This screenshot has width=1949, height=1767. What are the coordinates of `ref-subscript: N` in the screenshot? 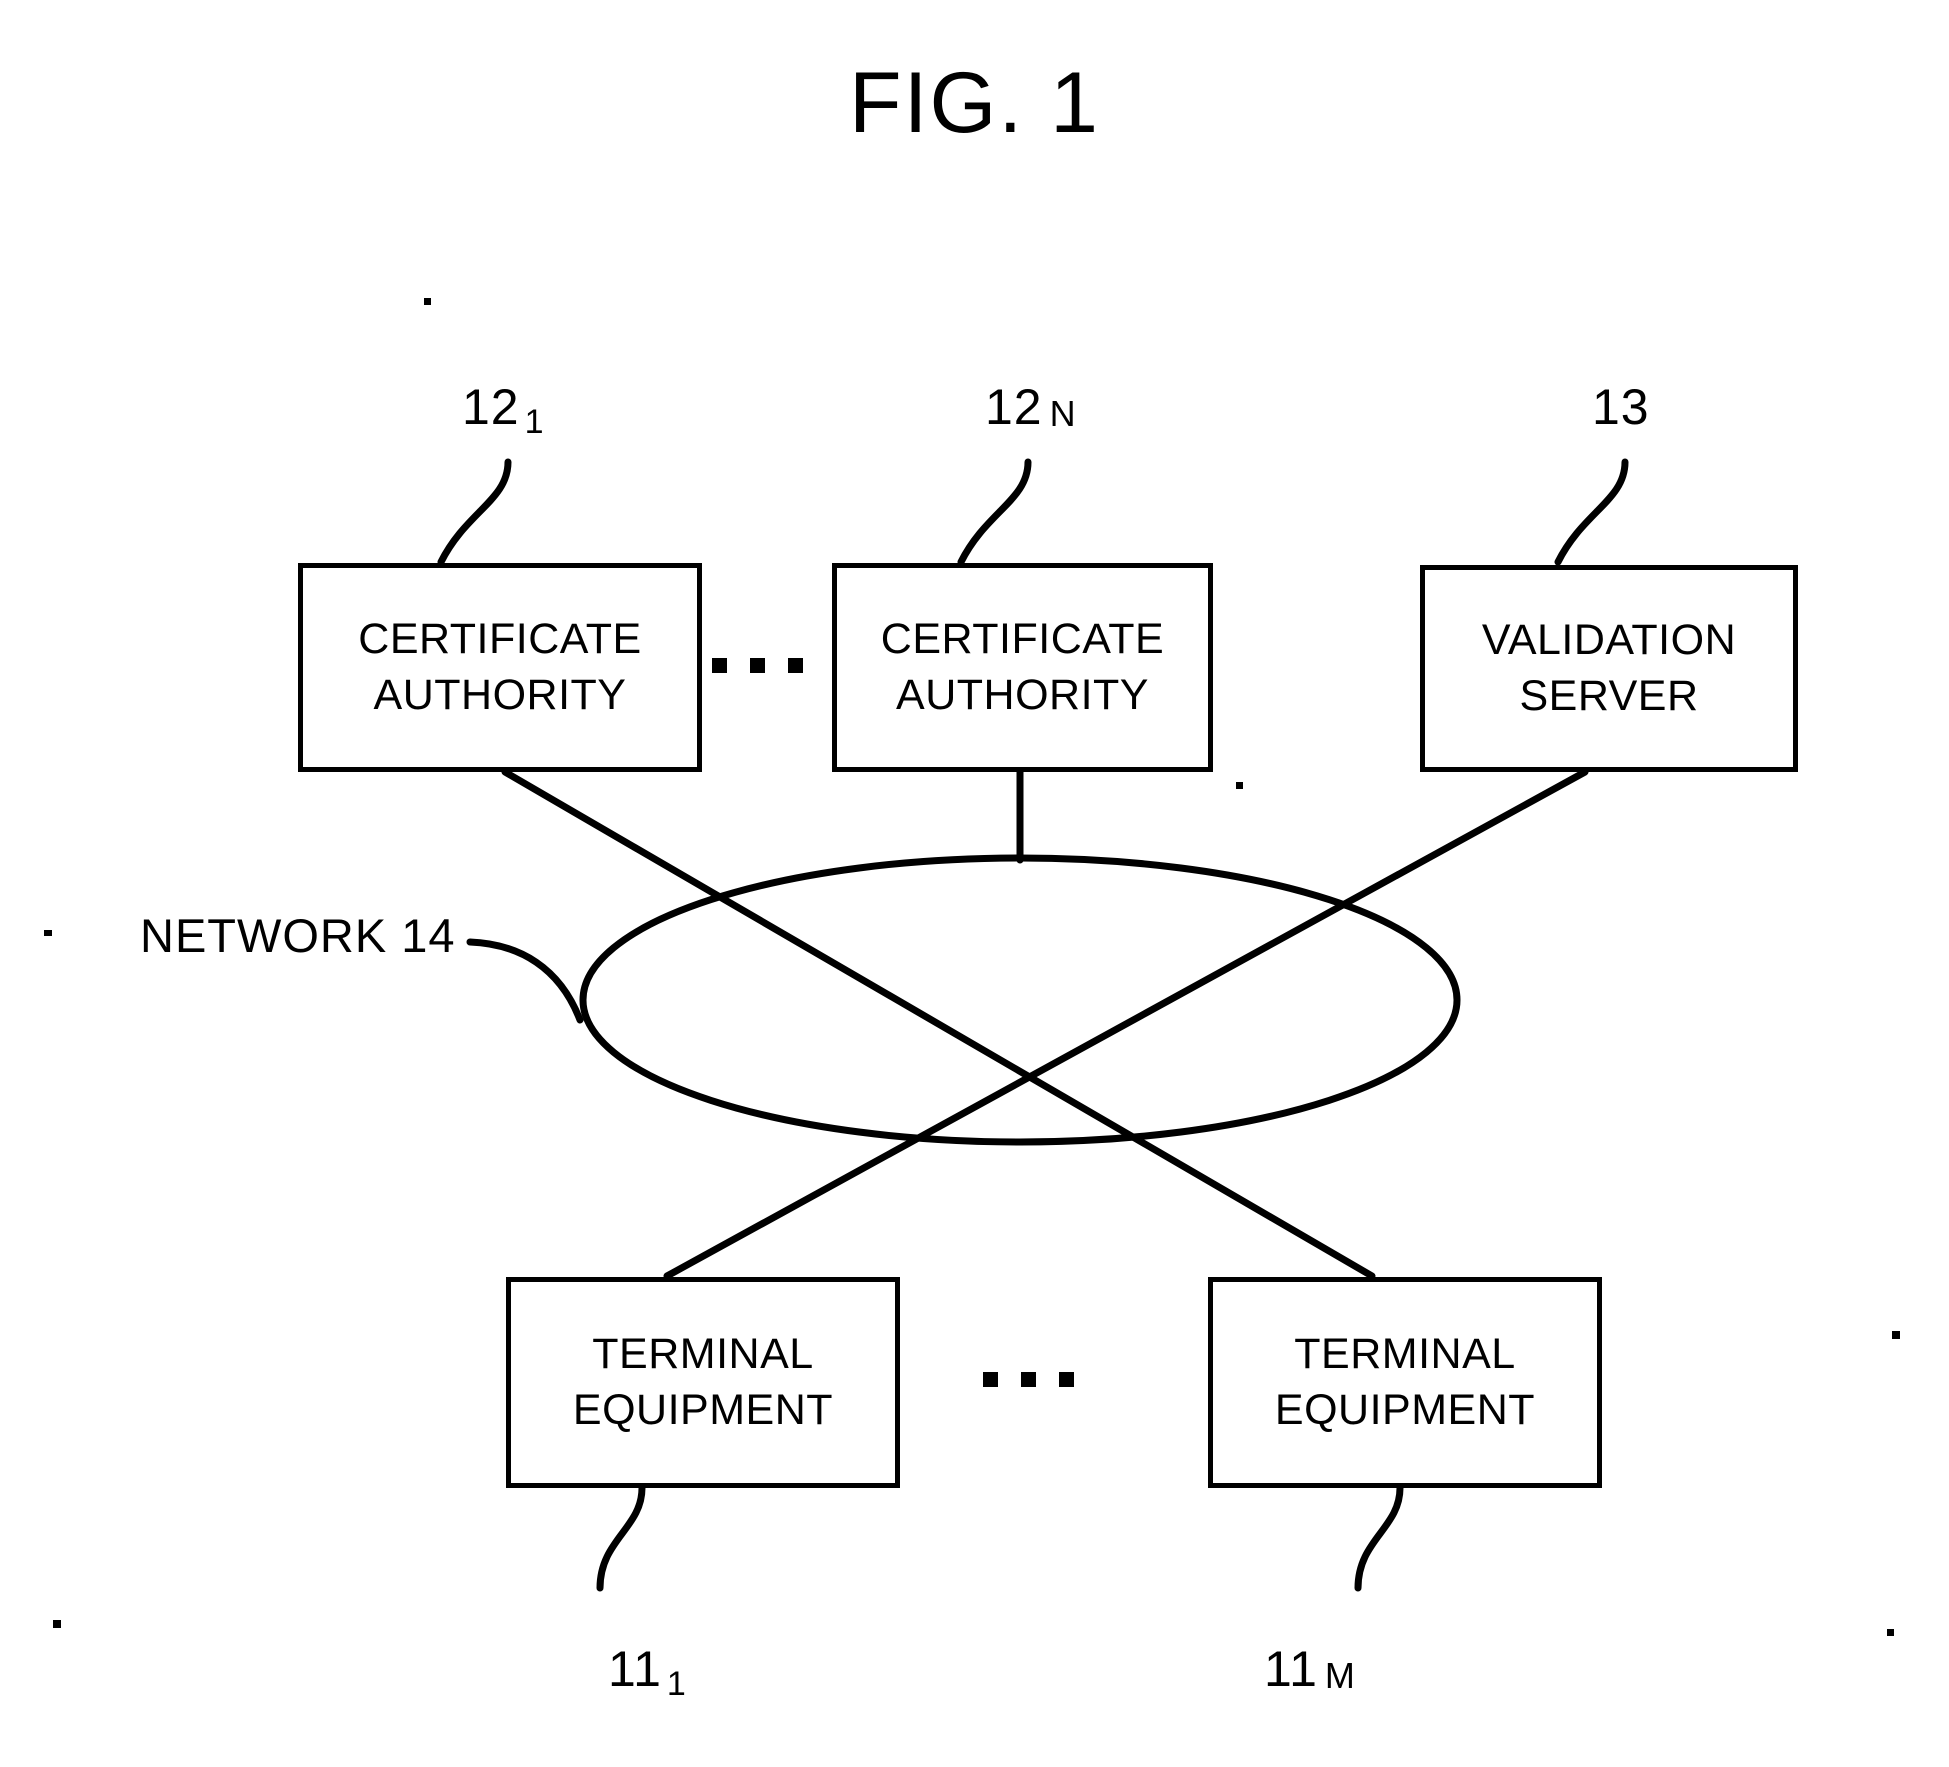 It's located at (1063, 413).